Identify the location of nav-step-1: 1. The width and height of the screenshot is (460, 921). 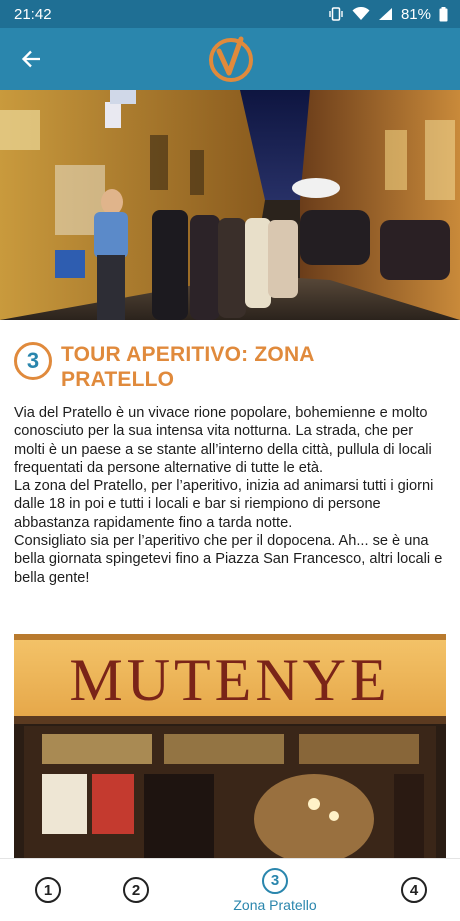
(48, 890).